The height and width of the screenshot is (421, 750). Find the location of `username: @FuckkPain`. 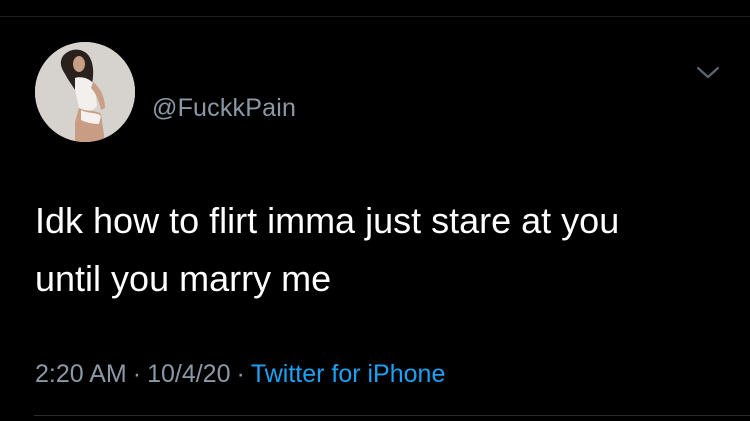

username: @FuckkPain is located at coordinates (224, 108).